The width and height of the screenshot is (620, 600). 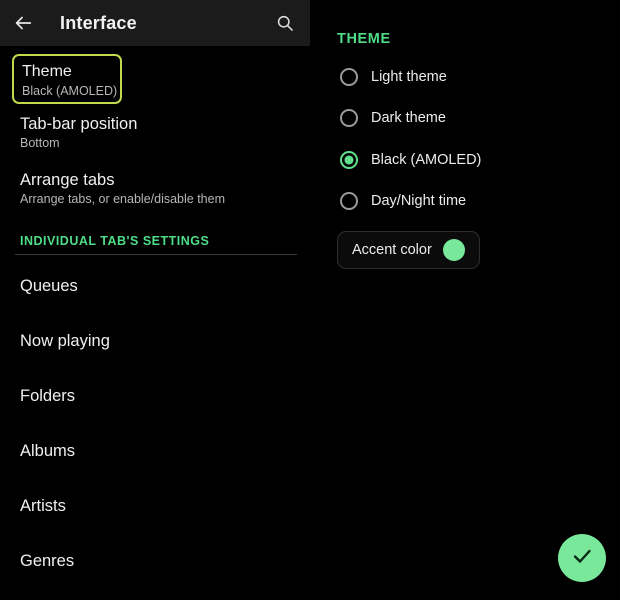 What do you see at coordinates (426, 160) in the screenshot?
I see `radio-option-label: Black (AMOLED)` at bounding box center [426, 160].